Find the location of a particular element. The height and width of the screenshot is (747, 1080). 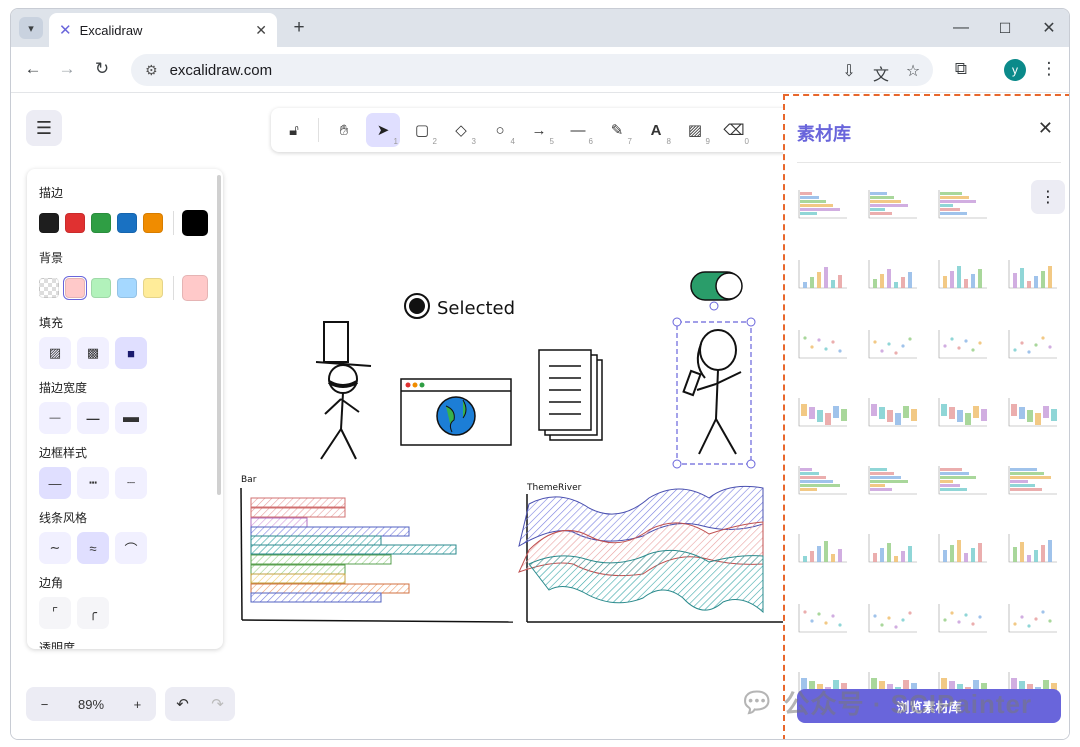

tool-arrow: → 5 is located at coordinates (539, 130).